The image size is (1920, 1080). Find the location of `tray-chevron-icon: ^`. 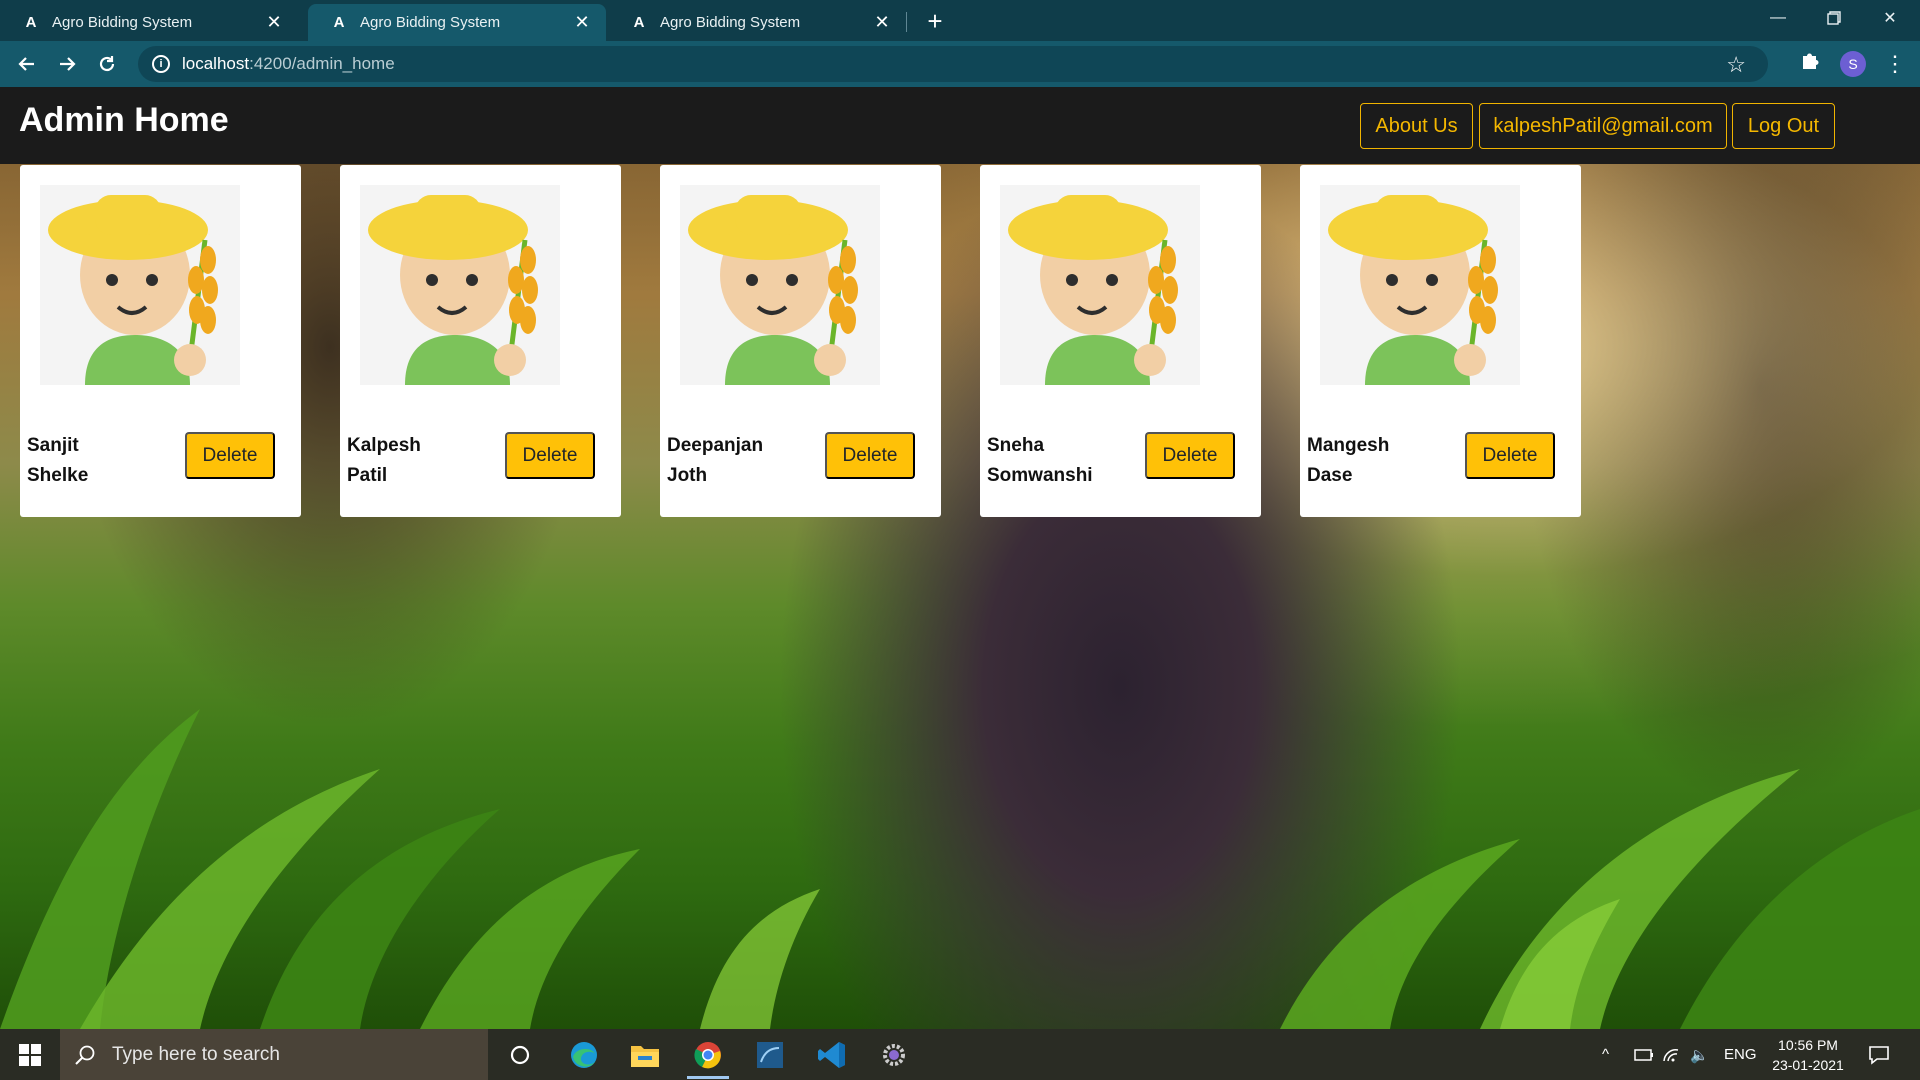

tray-chevron-icon: ^ is located at coordinates (1605, 1054).